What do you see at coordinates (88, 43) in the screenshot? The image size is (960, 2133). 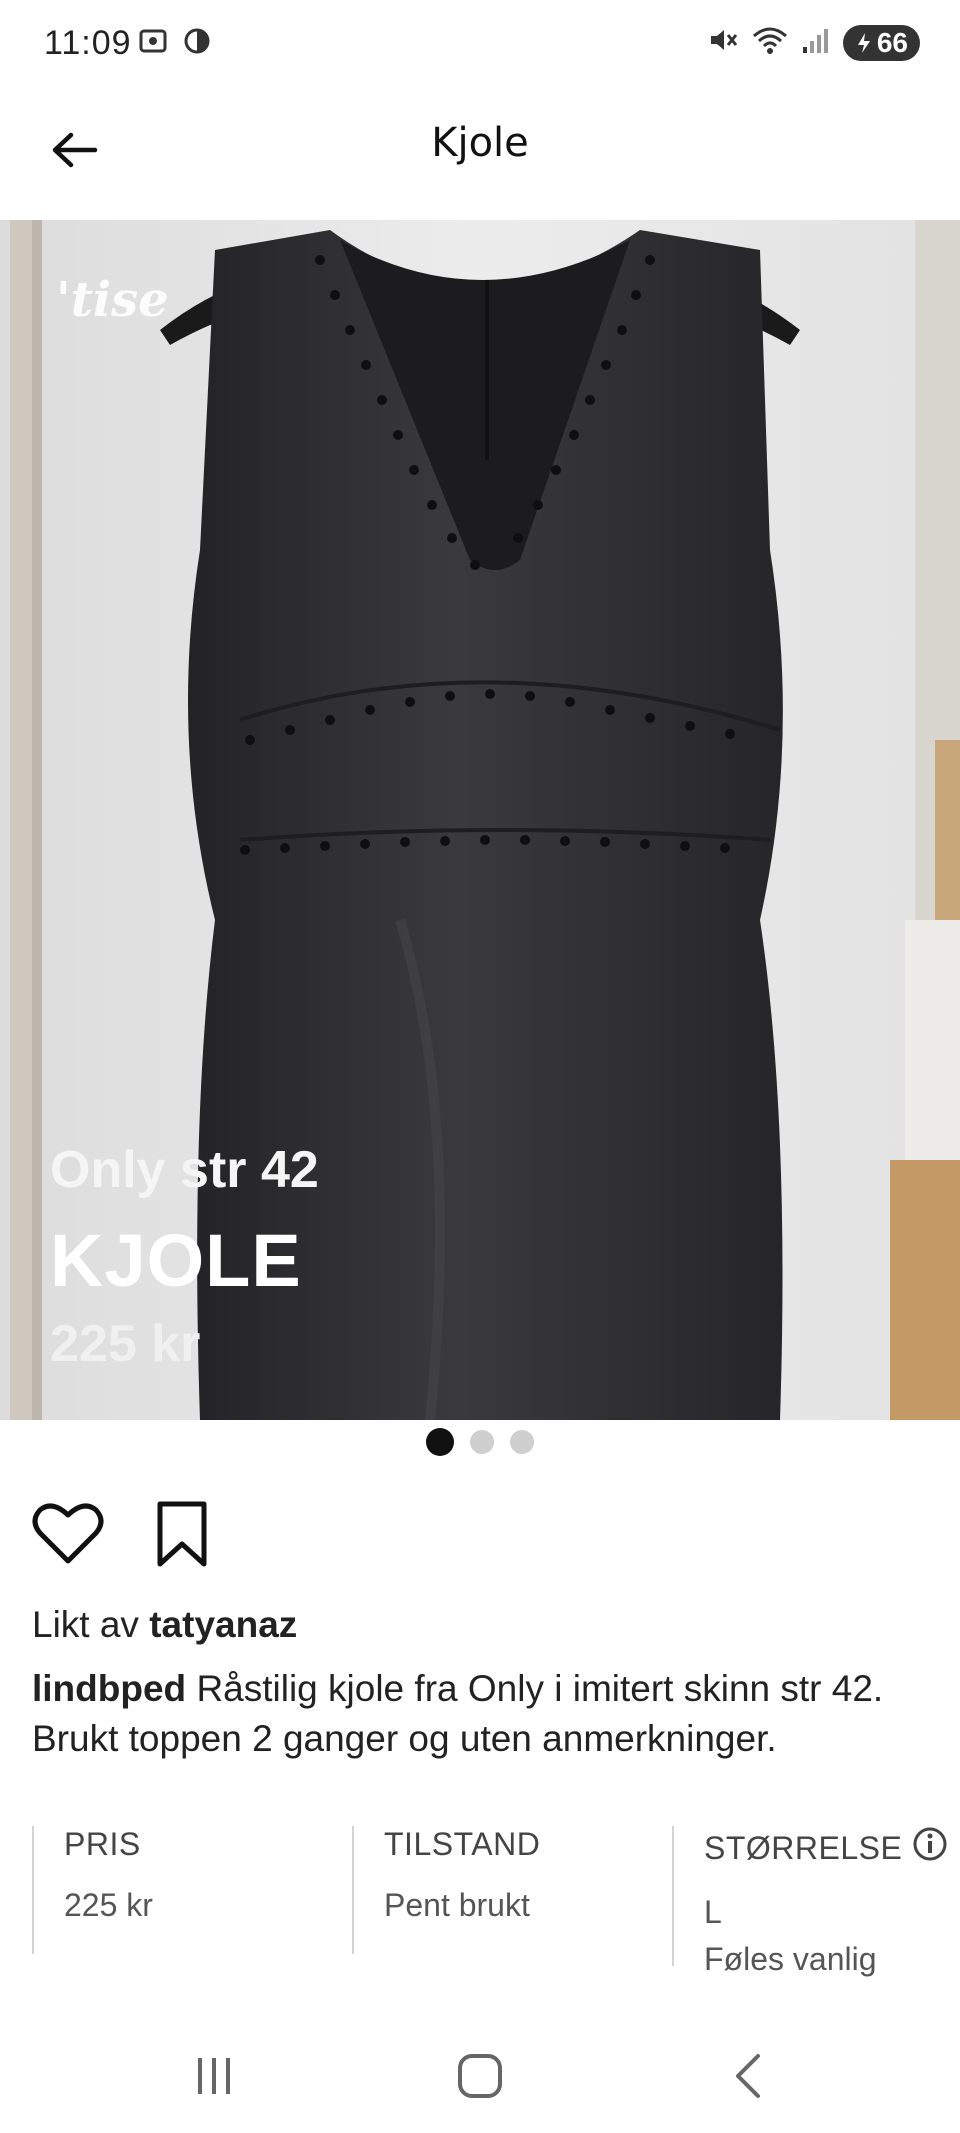 I see `status-time: 11:09` at bounding box center [88, 43].